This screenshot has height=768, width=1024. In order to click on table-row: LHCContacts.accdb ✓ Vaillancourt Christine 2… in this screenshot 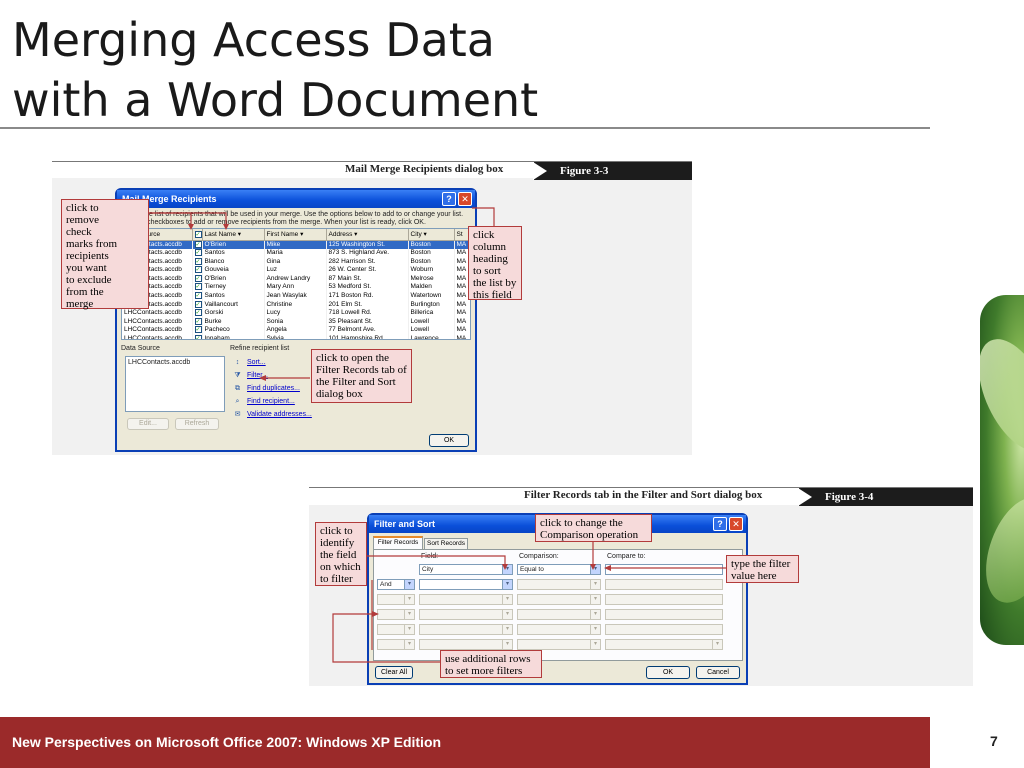, I will do `click(296, 305)`.